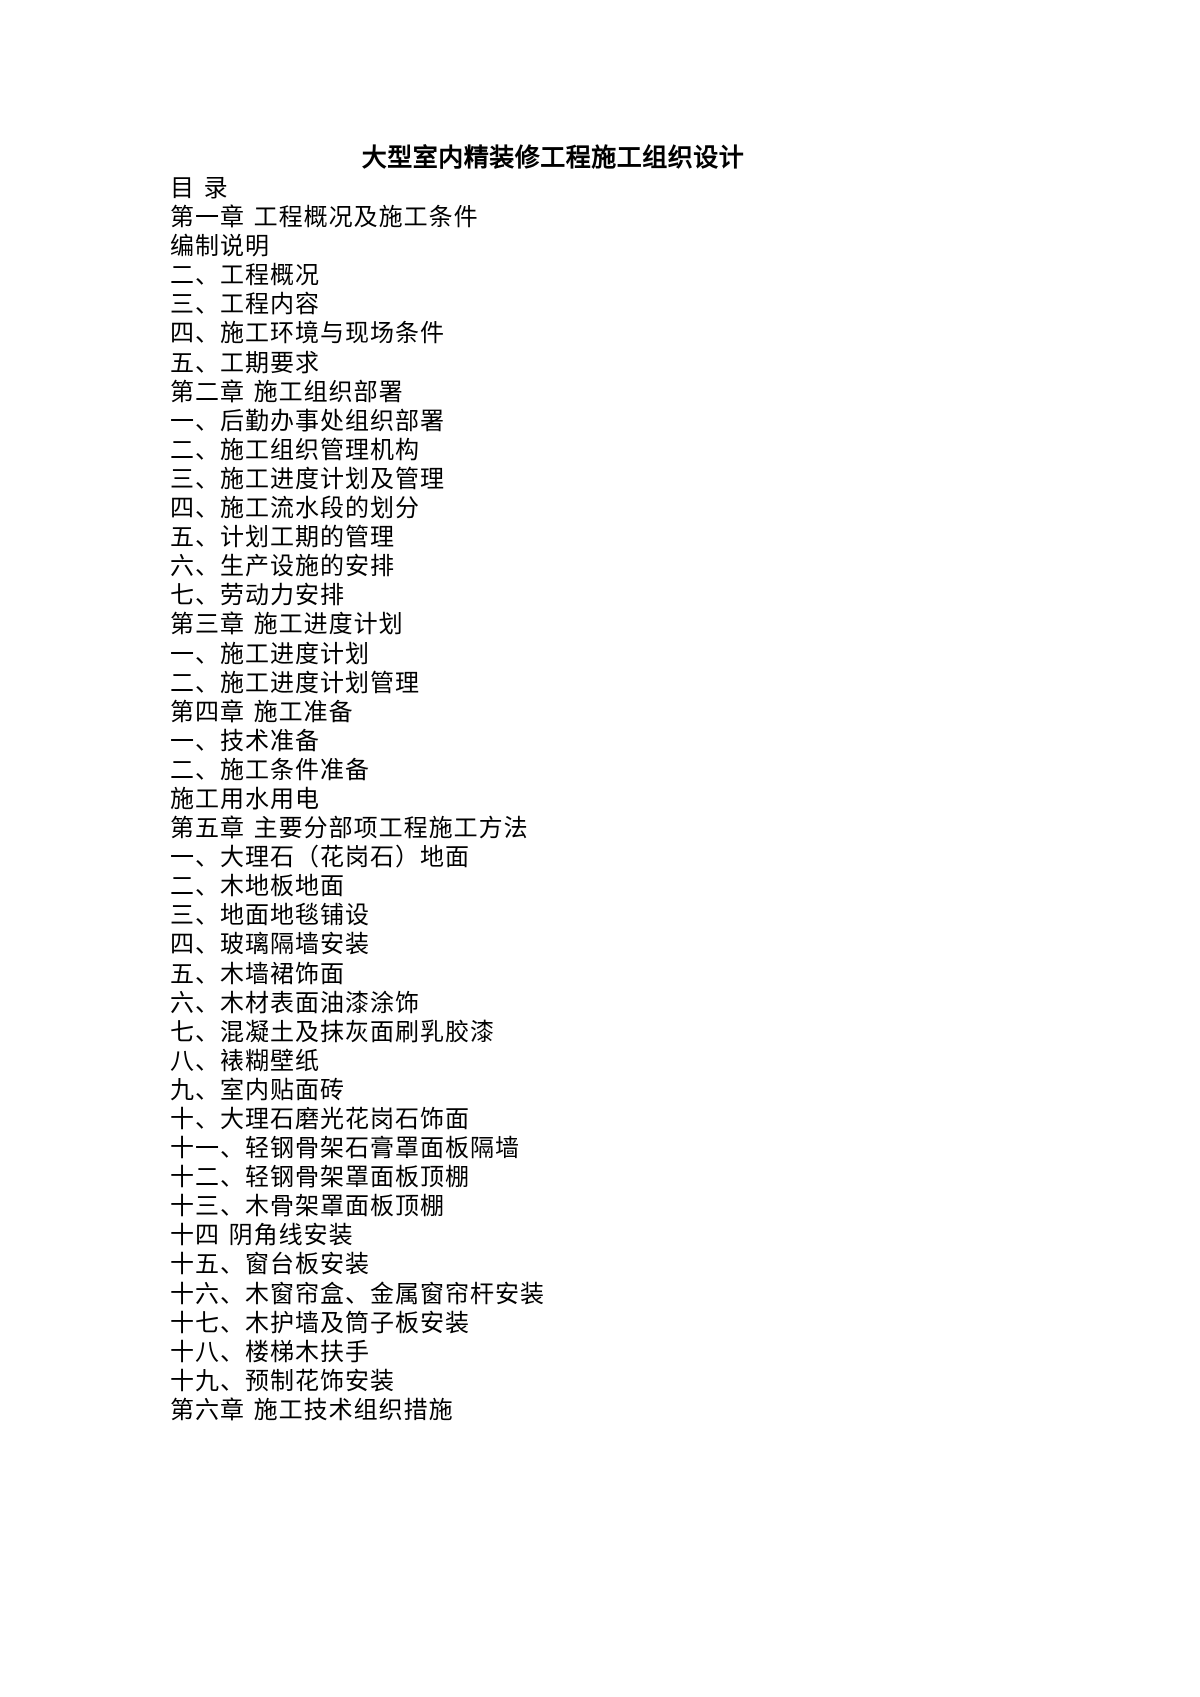 Image resolution: width=1200 pixels, height=1697 pixels. Describe the element at coordinates (287, 391) in the screenshot. I see `toc-chapter-2: 第二章 施工组织部署` at that location.